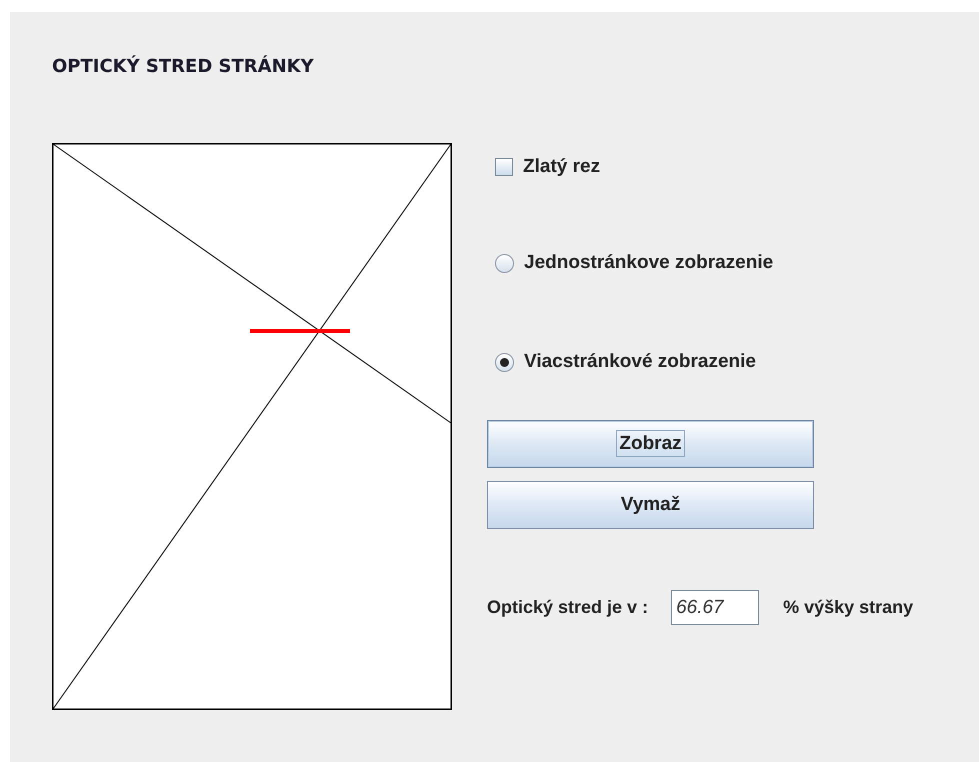 Image resolution: width=979 pixels, height=762 pixels. I want to click on show-button: Zobraz, so click(650, 444).